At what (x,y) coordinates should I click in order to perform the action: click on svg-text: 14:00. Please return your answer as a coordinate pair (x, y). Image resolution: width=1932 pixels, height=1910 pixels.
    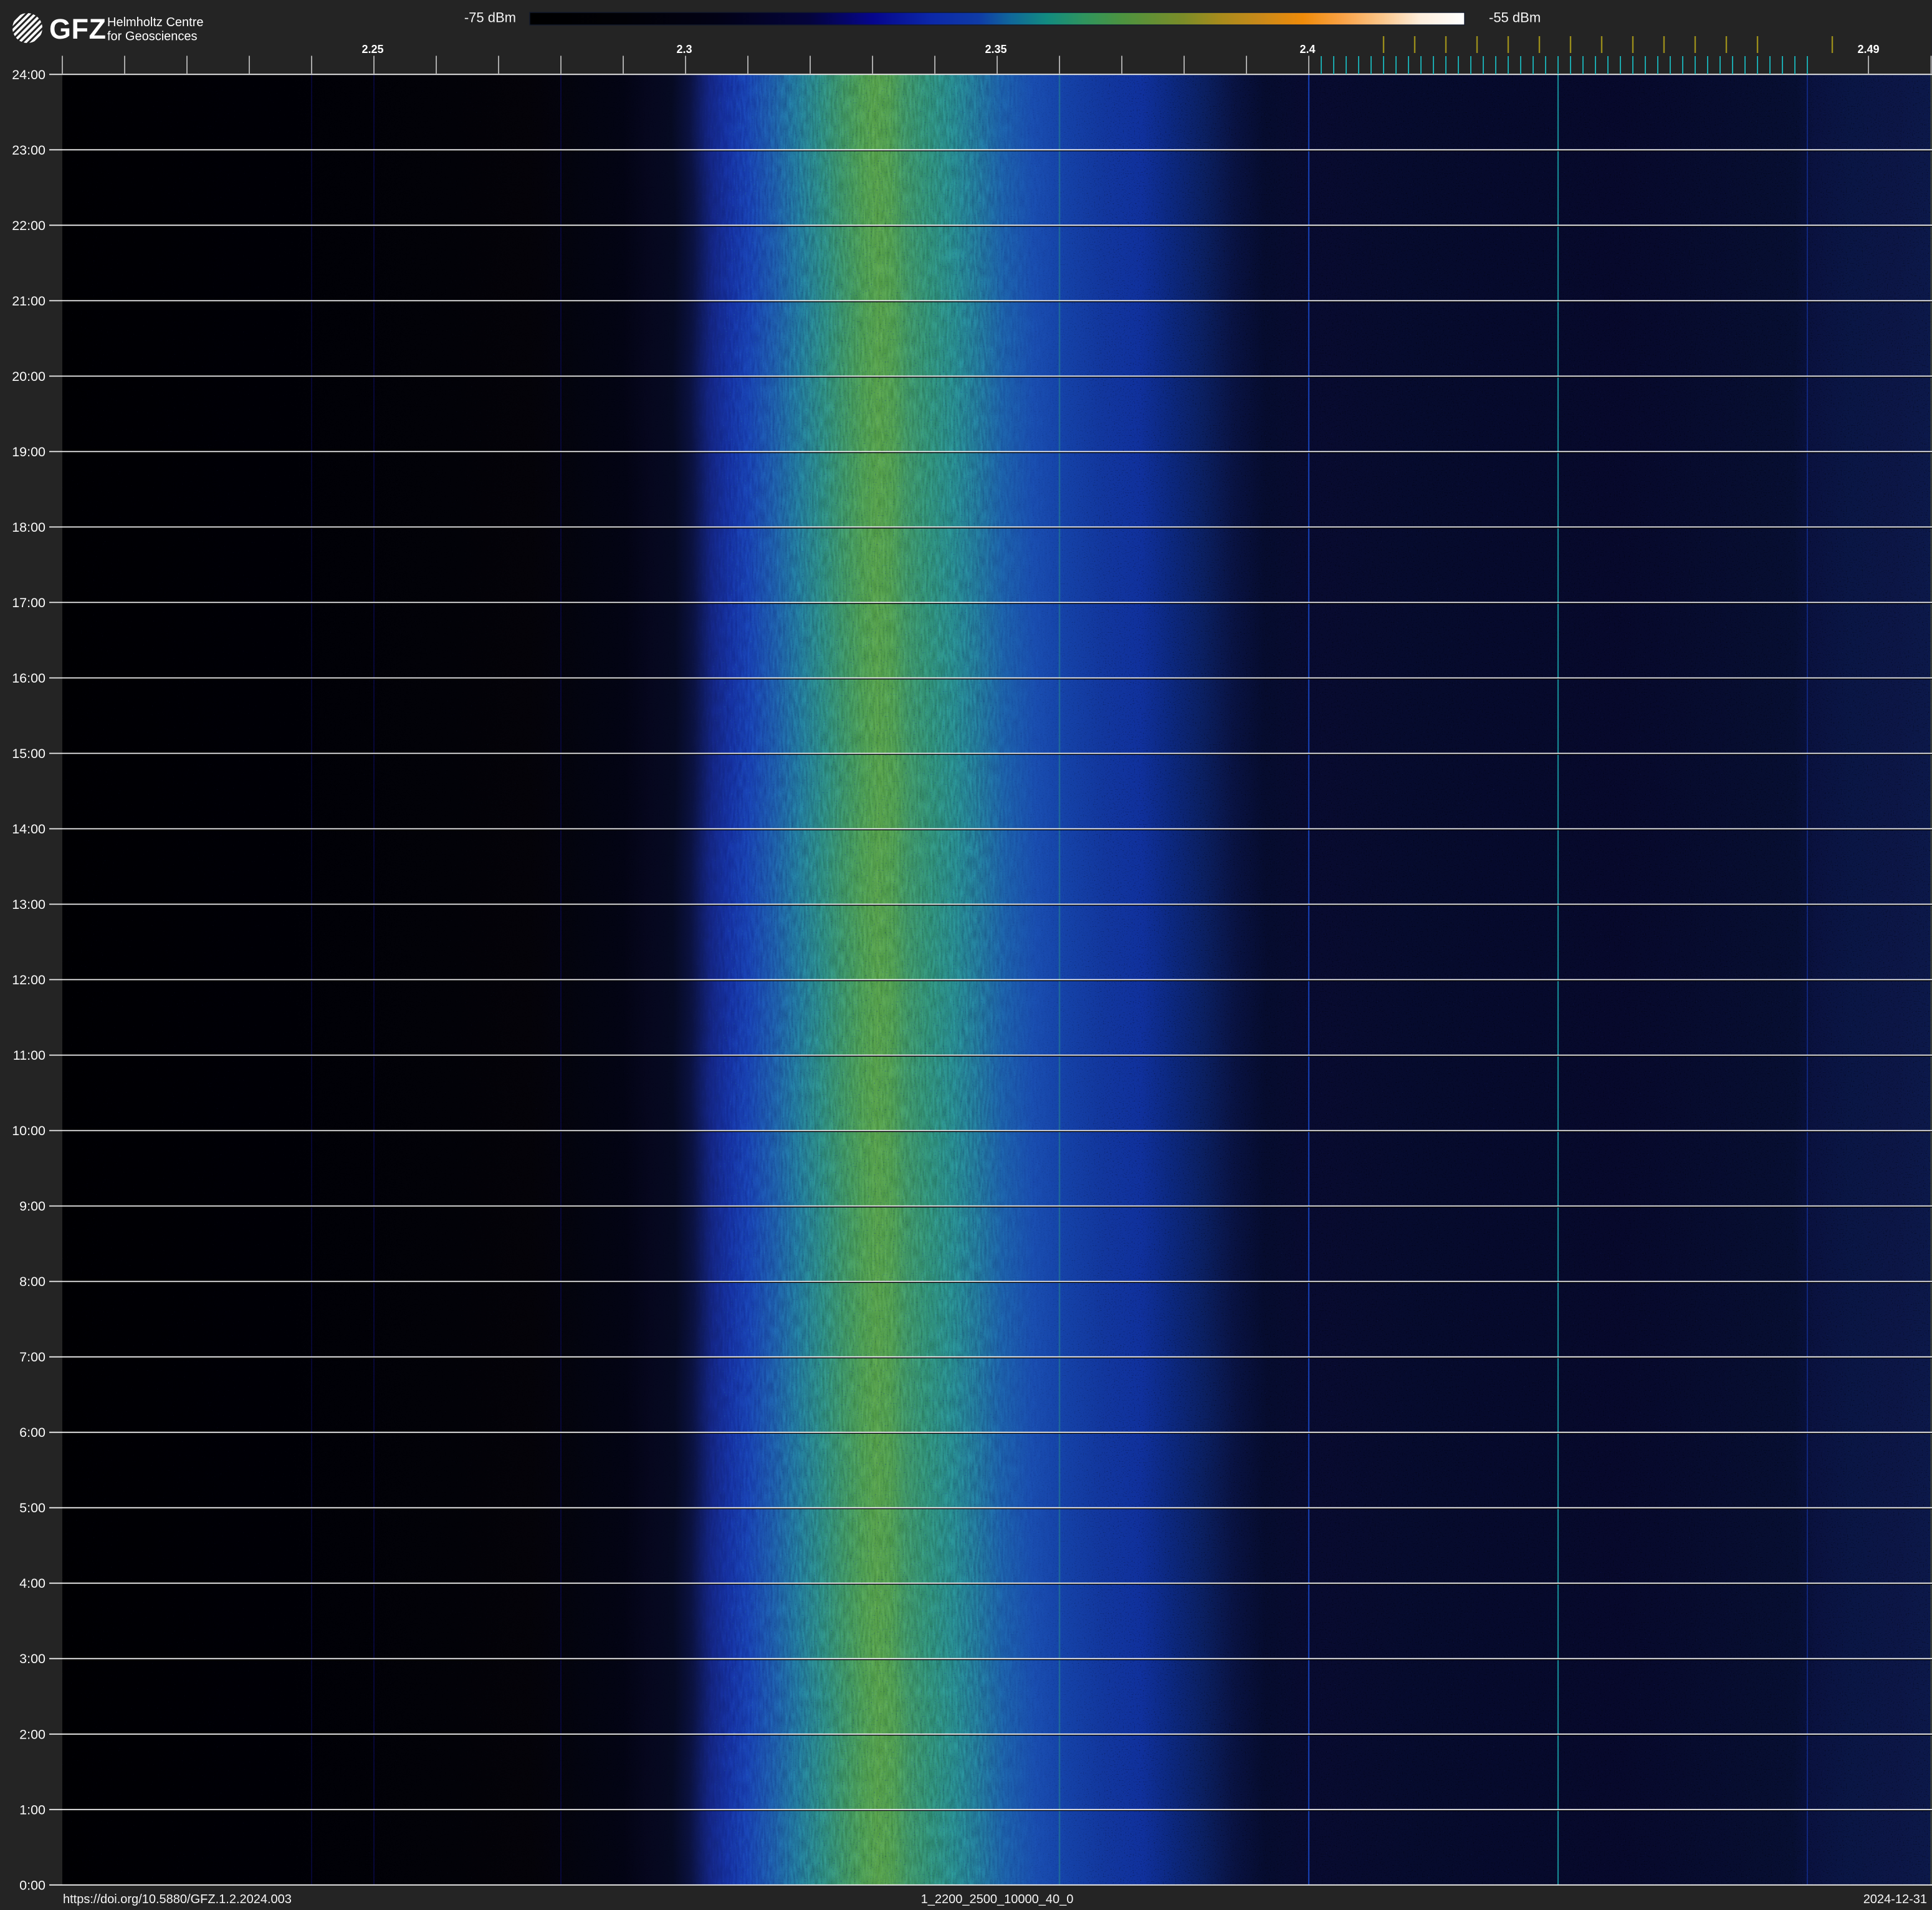
    Looking at the image, I should click on (28, 829).